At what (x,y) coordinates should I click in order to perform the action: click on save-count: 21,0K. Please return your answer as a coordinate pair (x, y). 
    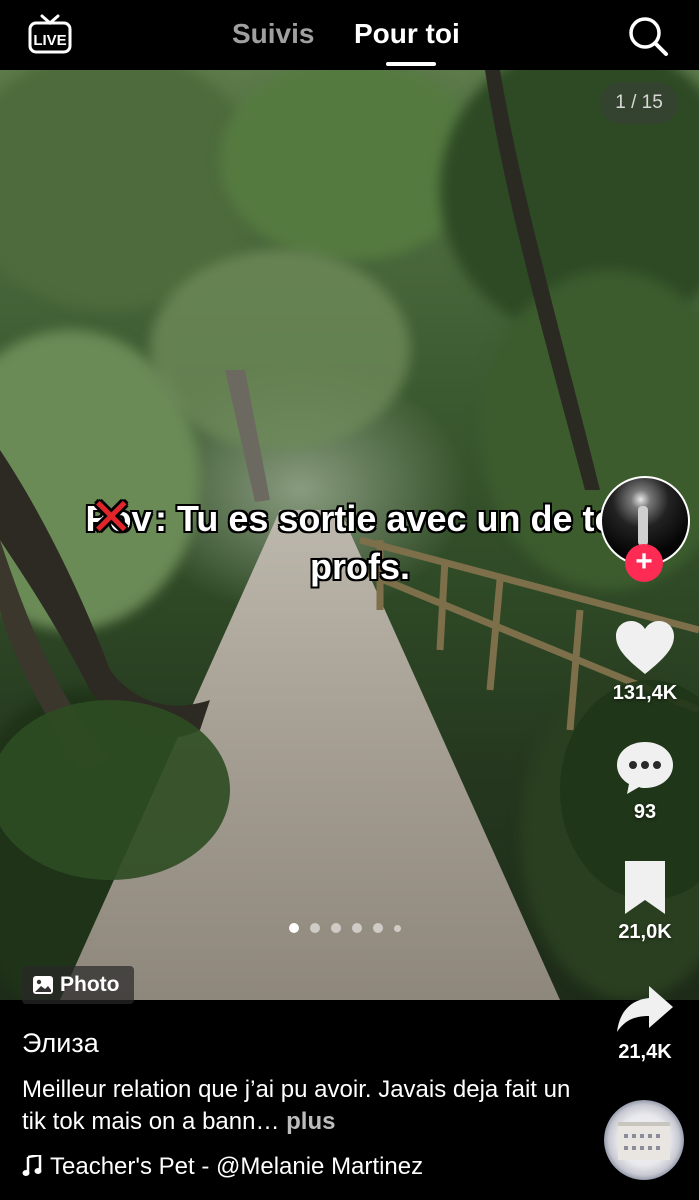
    Looking at the image, I should click on (645, 932).